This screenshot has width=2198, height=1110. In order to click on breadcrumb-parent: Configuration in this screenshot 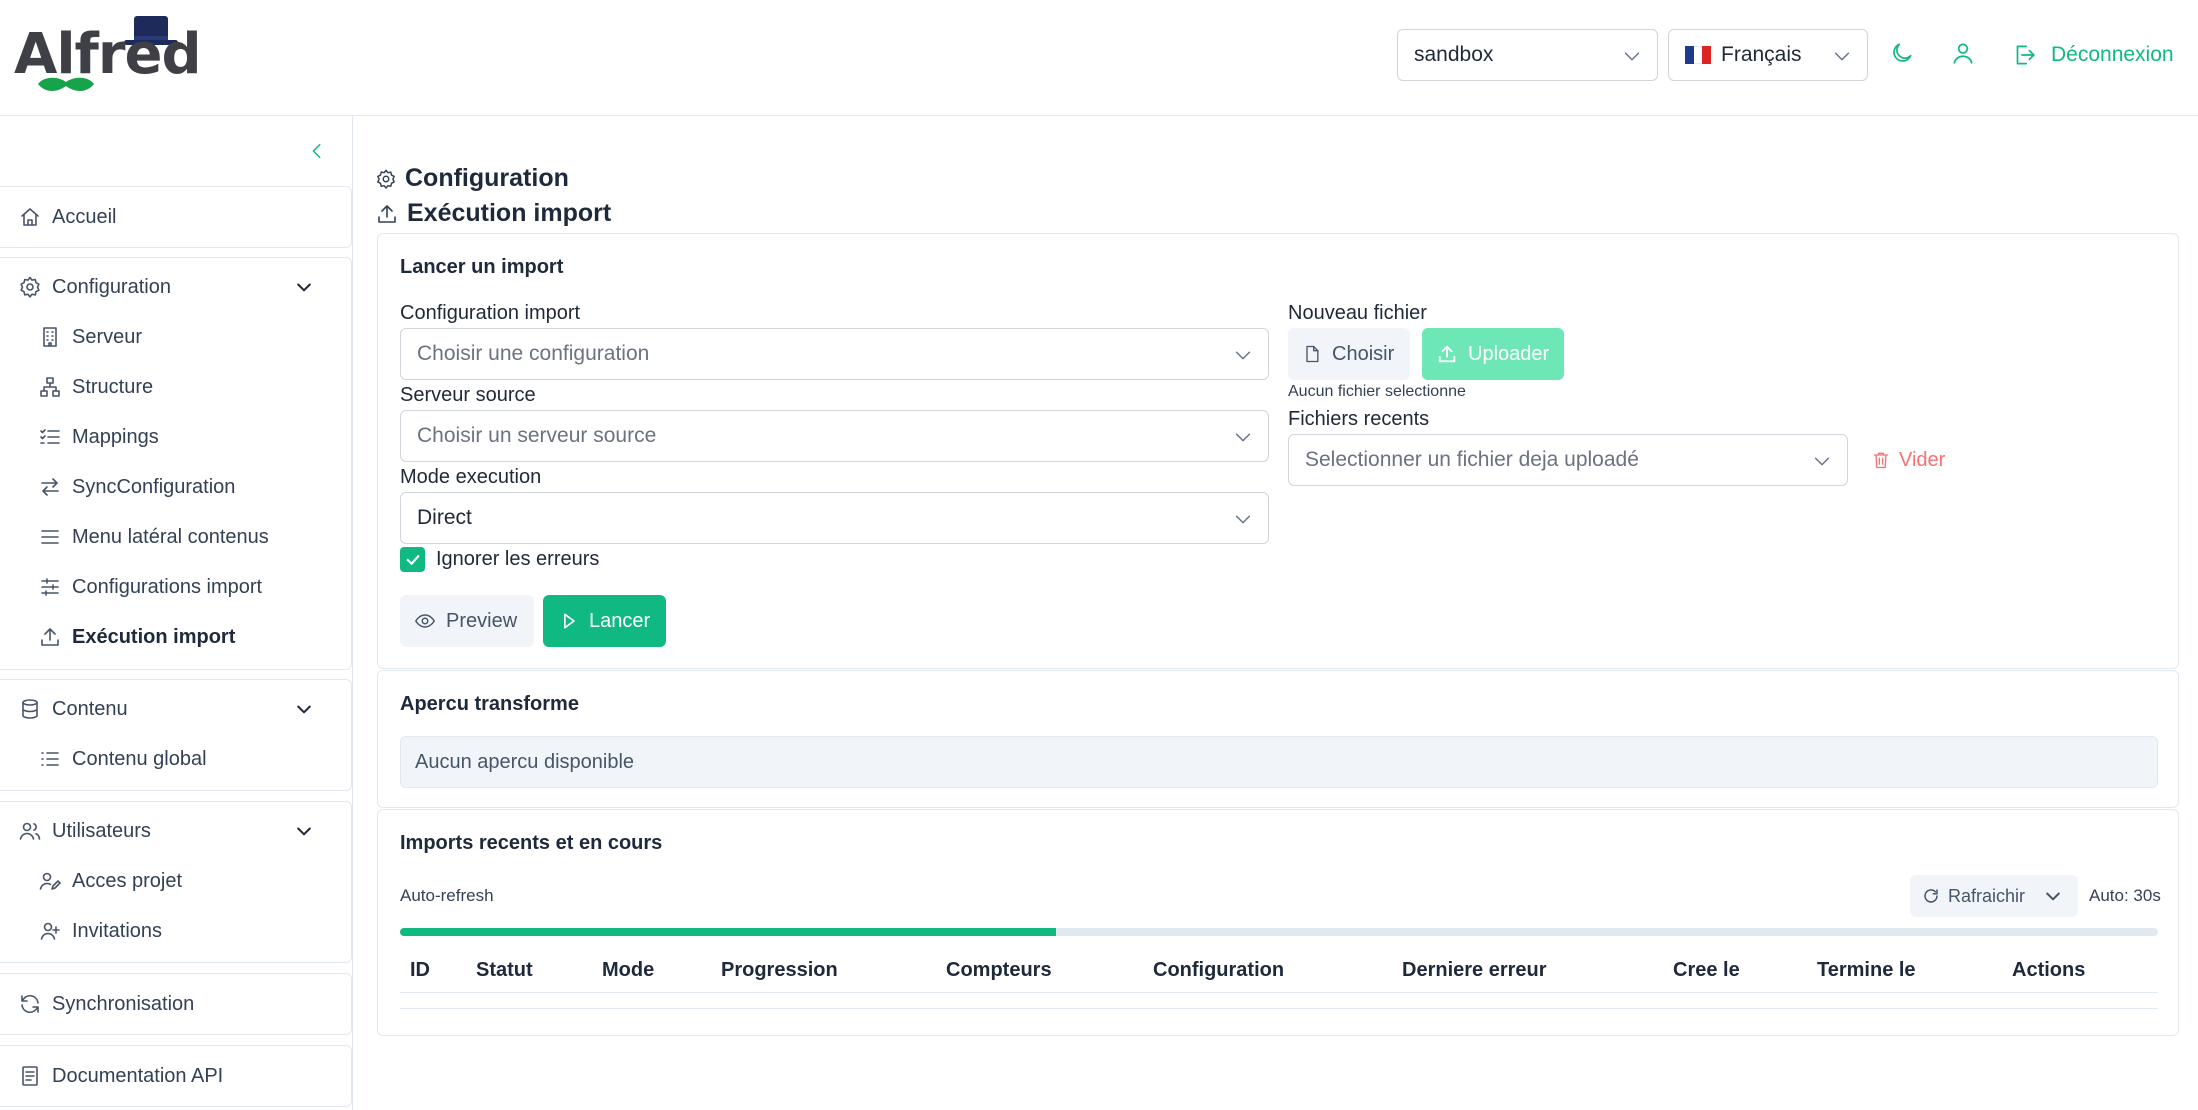, I will do `click(487, 178)`.